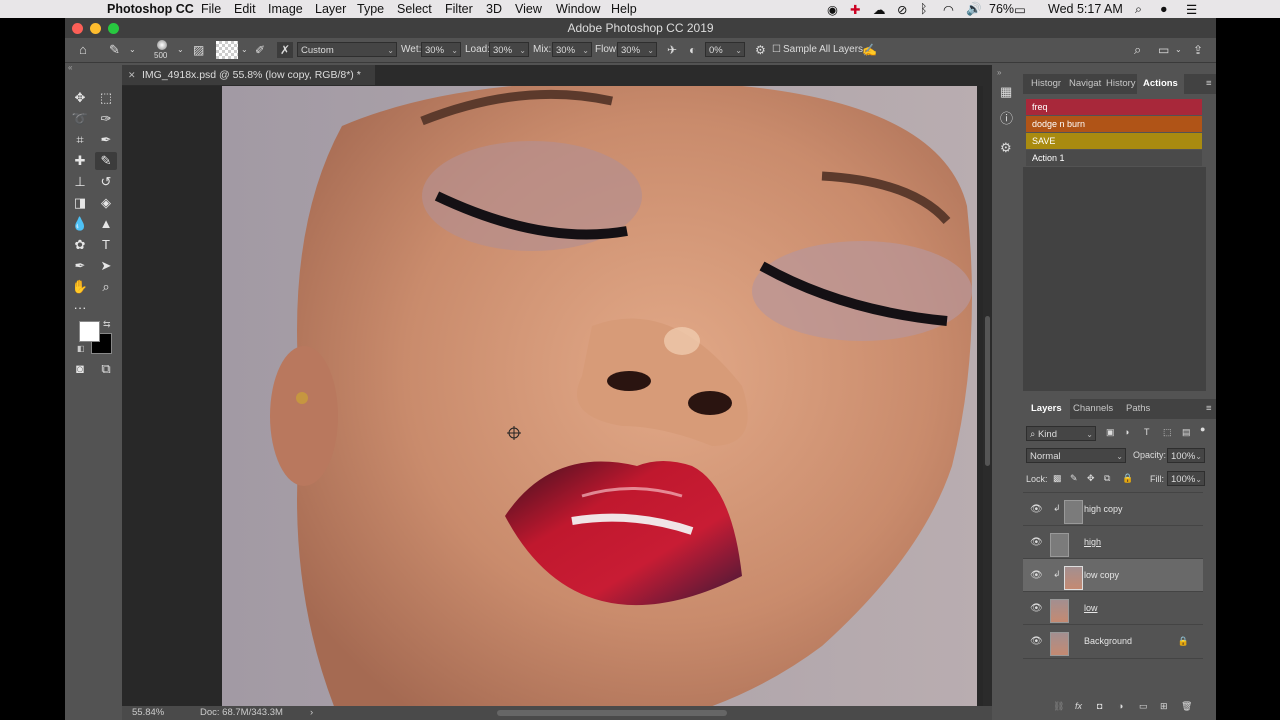 Image resolution: width=1280 pixels, height=720 pixels. I want to click on filter-toggle-icon: ●, so click(1202, 429).